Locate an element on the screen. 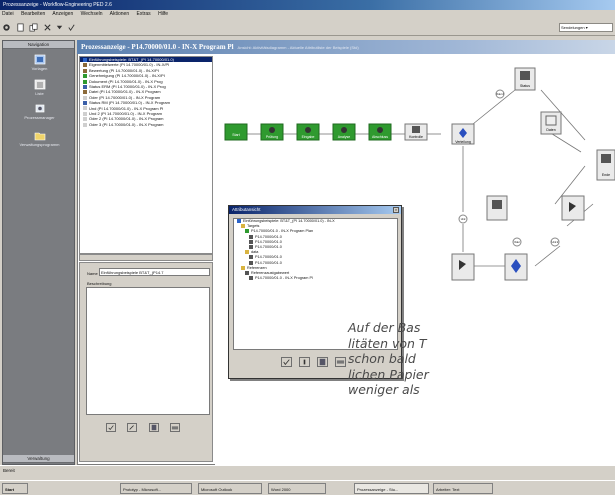 This screenshot has height=495, width=615. dialog-print-button is located at coordinates (340, 362).